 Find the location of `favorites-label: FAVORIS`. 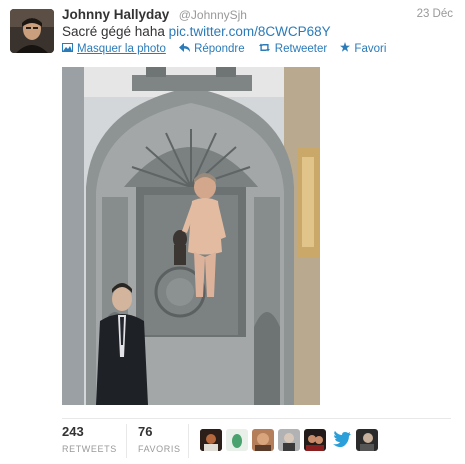

favorites-label: FAVORIS is located at coordinates (159, 449).